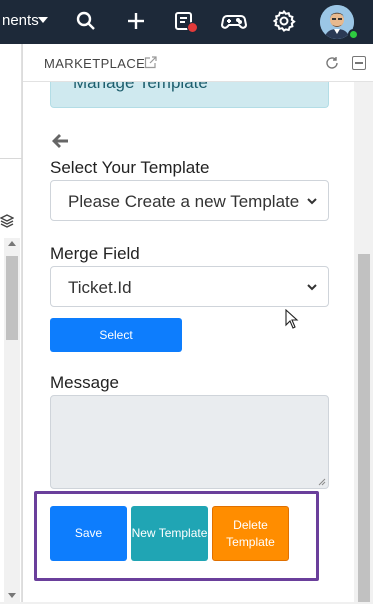 This screenshot has width=373, height=604. I want to click on template-label: Select Your Template, so click(130, 167).